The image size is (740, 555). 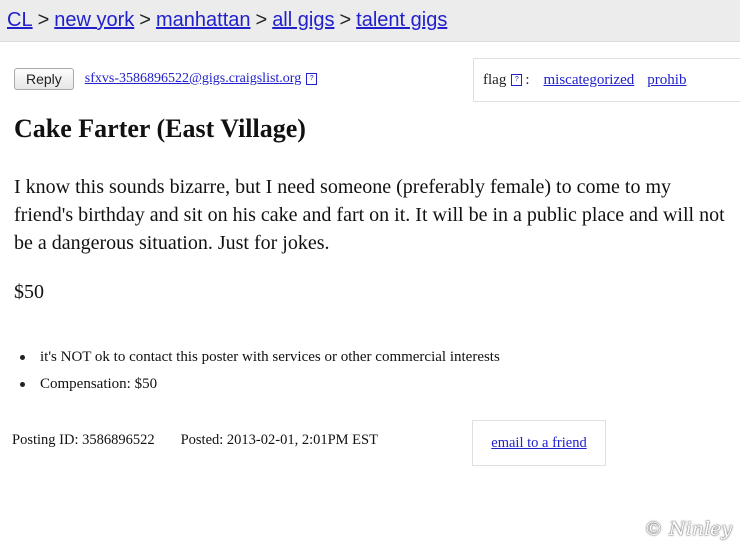 What do you see at coordinates (495, 79) in the screenshot?
I see `flag-label: flag` at bounding box center [495, 79].